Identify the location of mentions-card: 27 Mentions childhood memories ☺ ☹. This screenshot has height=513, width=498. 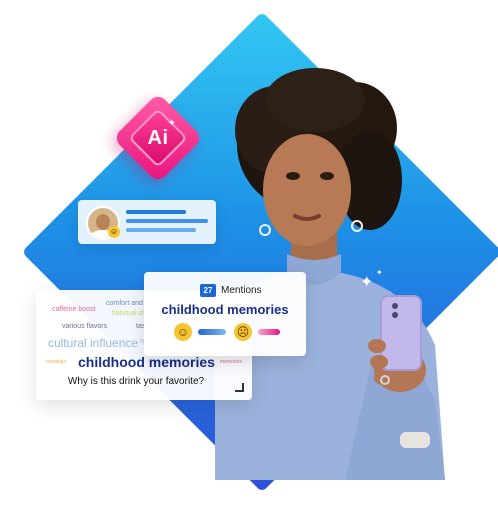
(225, 314).